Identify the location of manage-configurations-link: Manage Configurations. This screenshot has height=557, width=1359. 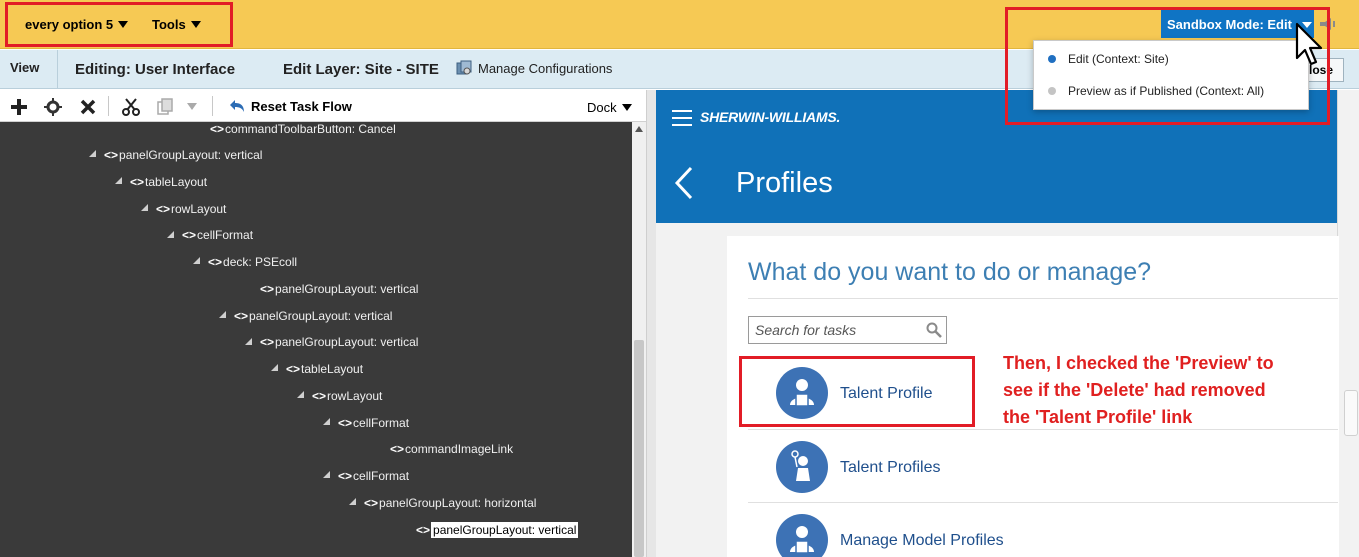
(534, 69).